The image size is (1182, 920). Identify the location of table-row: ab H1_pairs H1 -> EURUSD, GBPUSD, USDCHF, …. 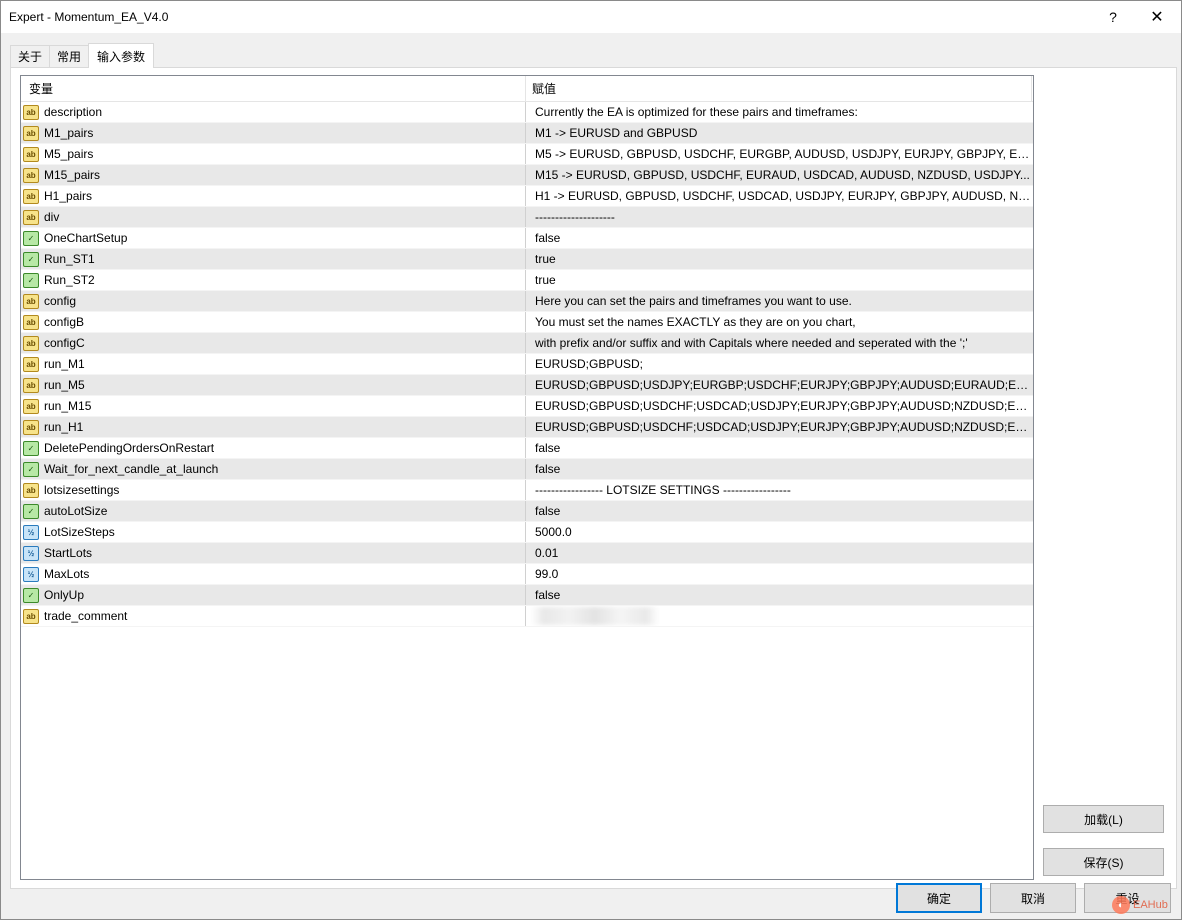
(527, 196).